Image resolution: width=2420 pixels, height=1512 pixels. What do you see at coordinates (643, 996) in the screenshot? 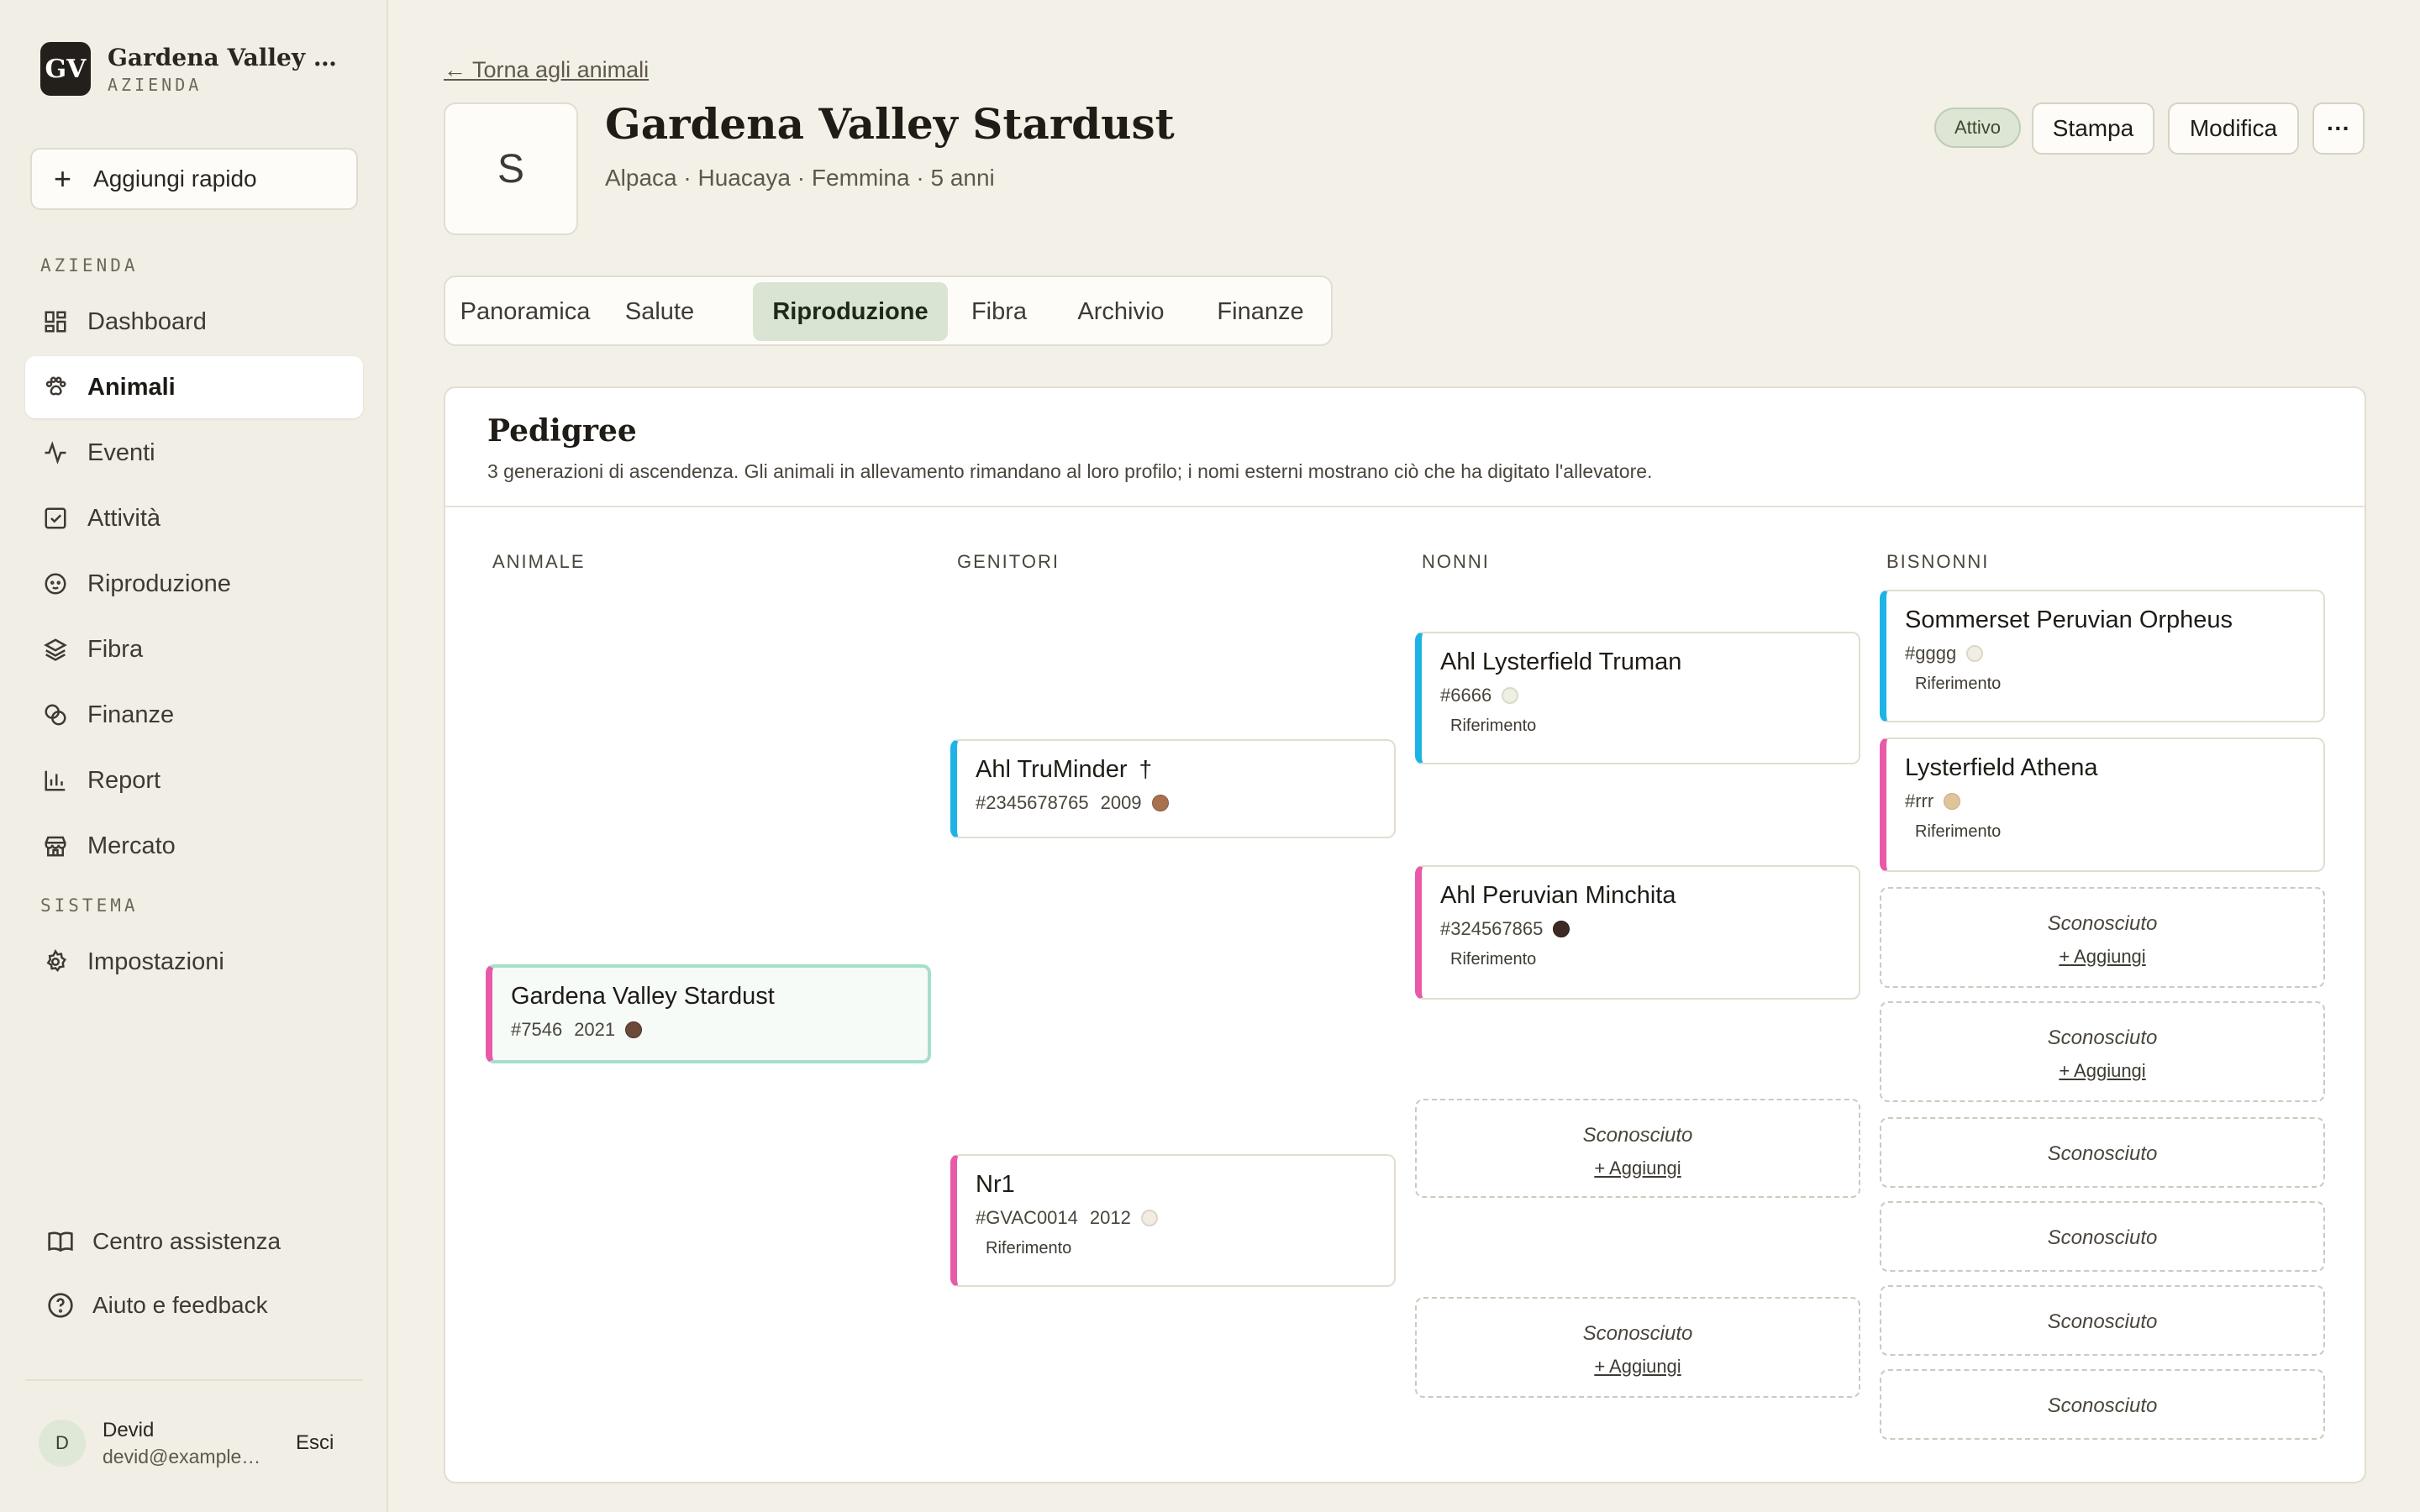
I see `animal-name: Gardena Valley Stardust` at bounding box center [643, 996].